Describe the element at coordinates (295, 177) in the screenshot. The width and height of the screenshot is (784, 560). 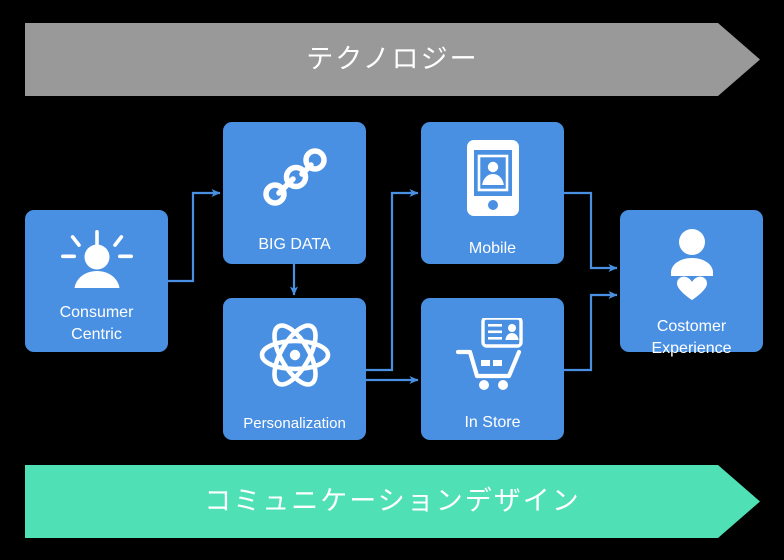
I see `connected-nodes-icon` at that location.